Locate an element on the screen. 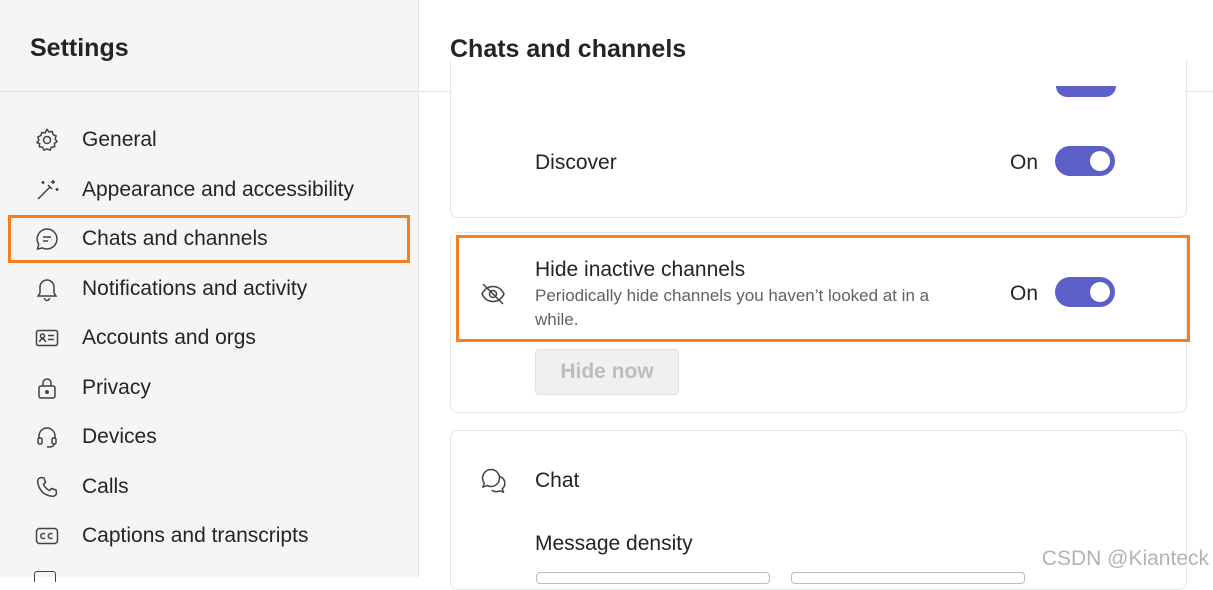 The width and height of the screenshot is (1213, 590). settings-title: Settings is located at coordinates (79, 48).